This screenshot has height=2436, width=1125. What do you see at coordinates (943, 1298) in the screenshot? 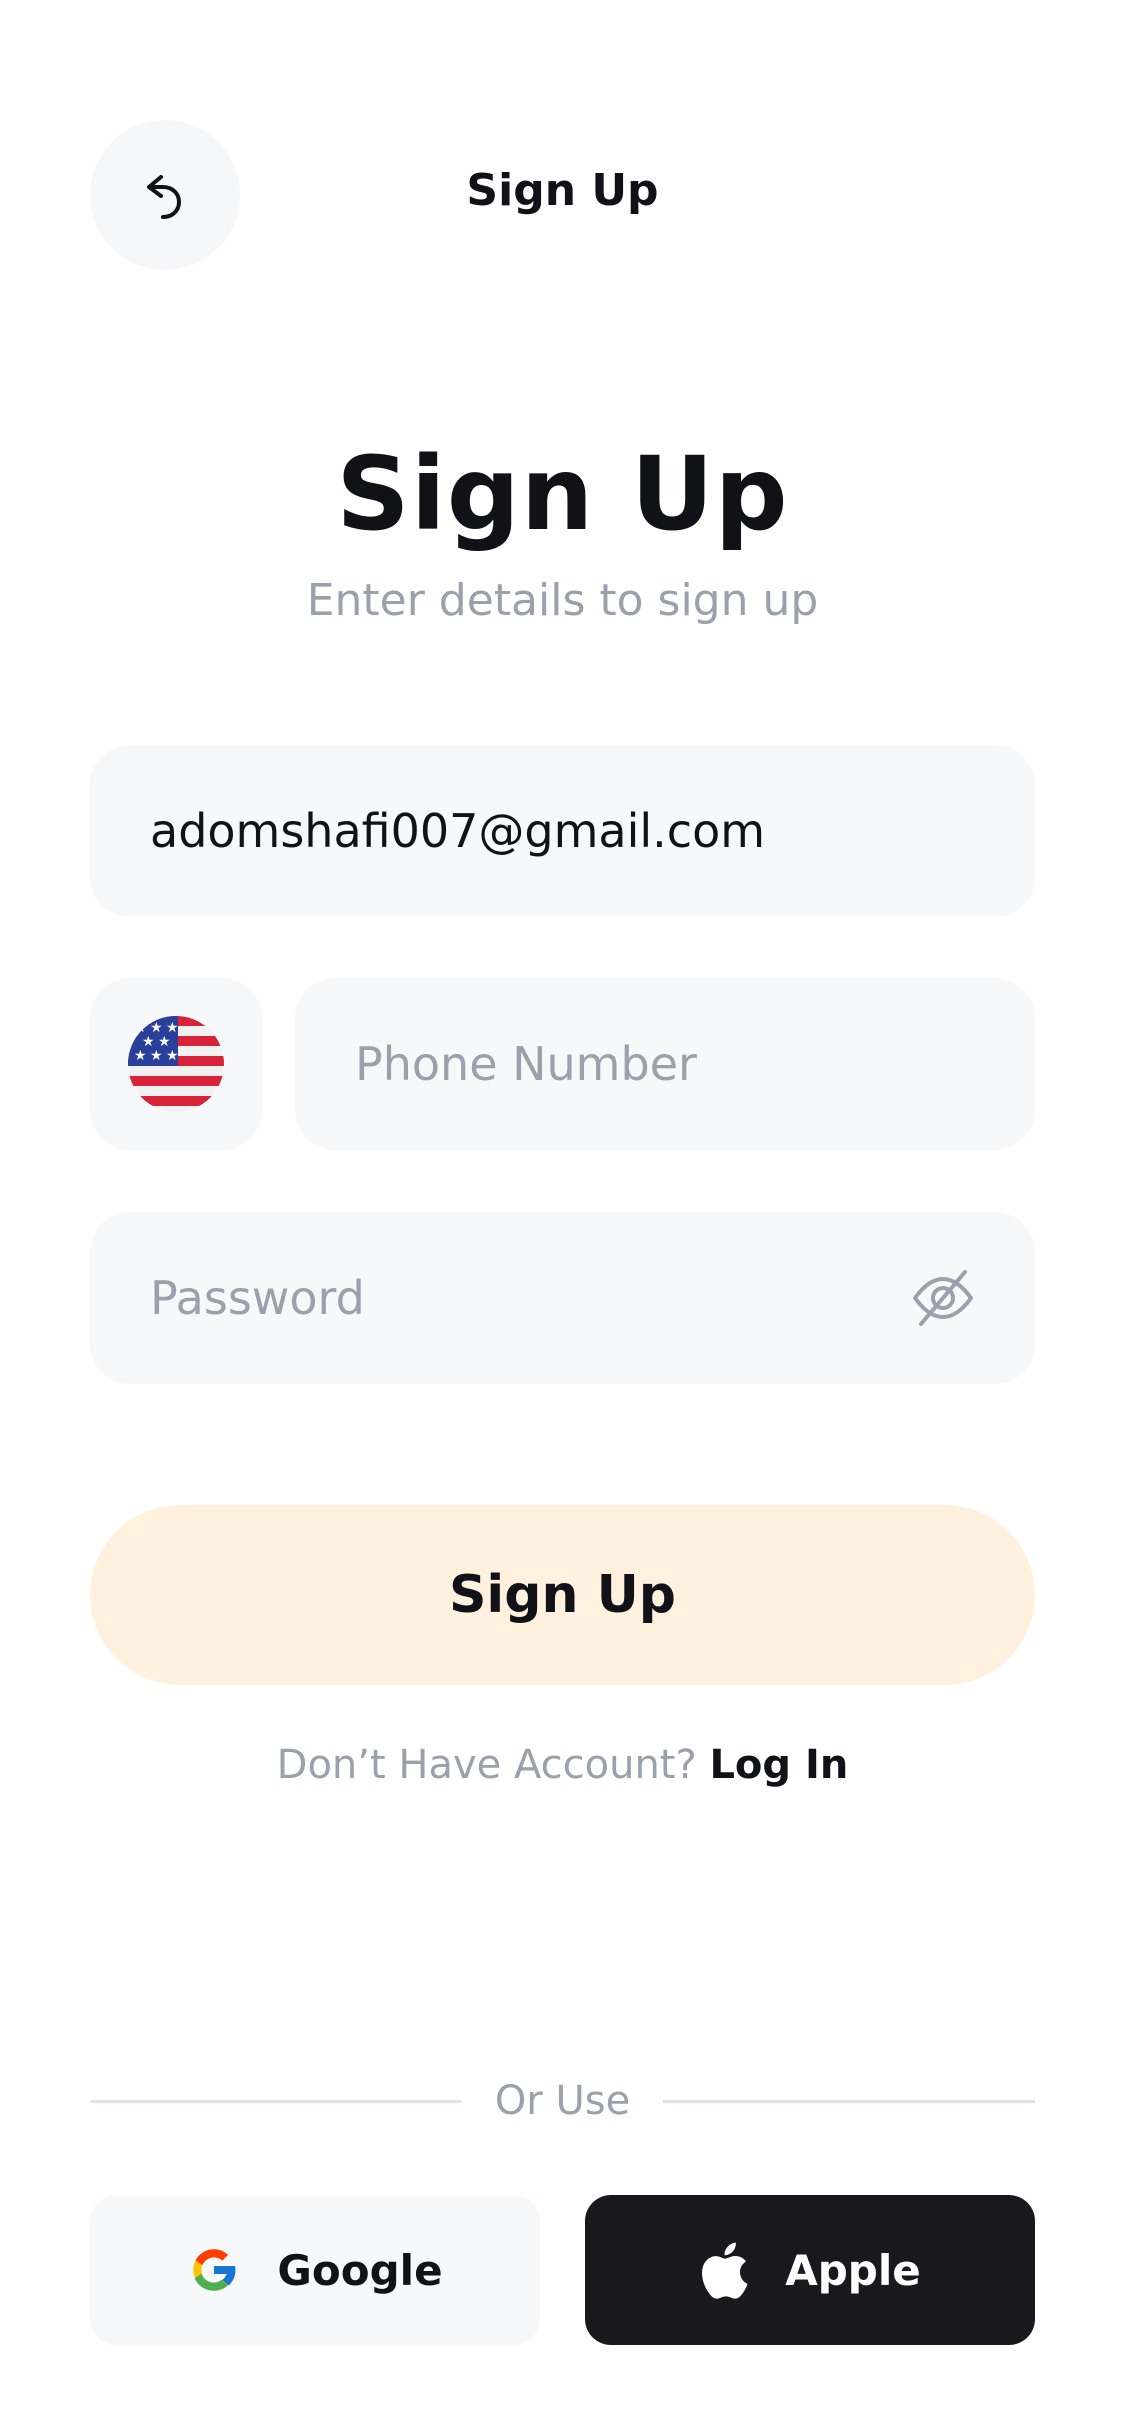
I see `eye-off-icon` at bounding box center [943, 1298].